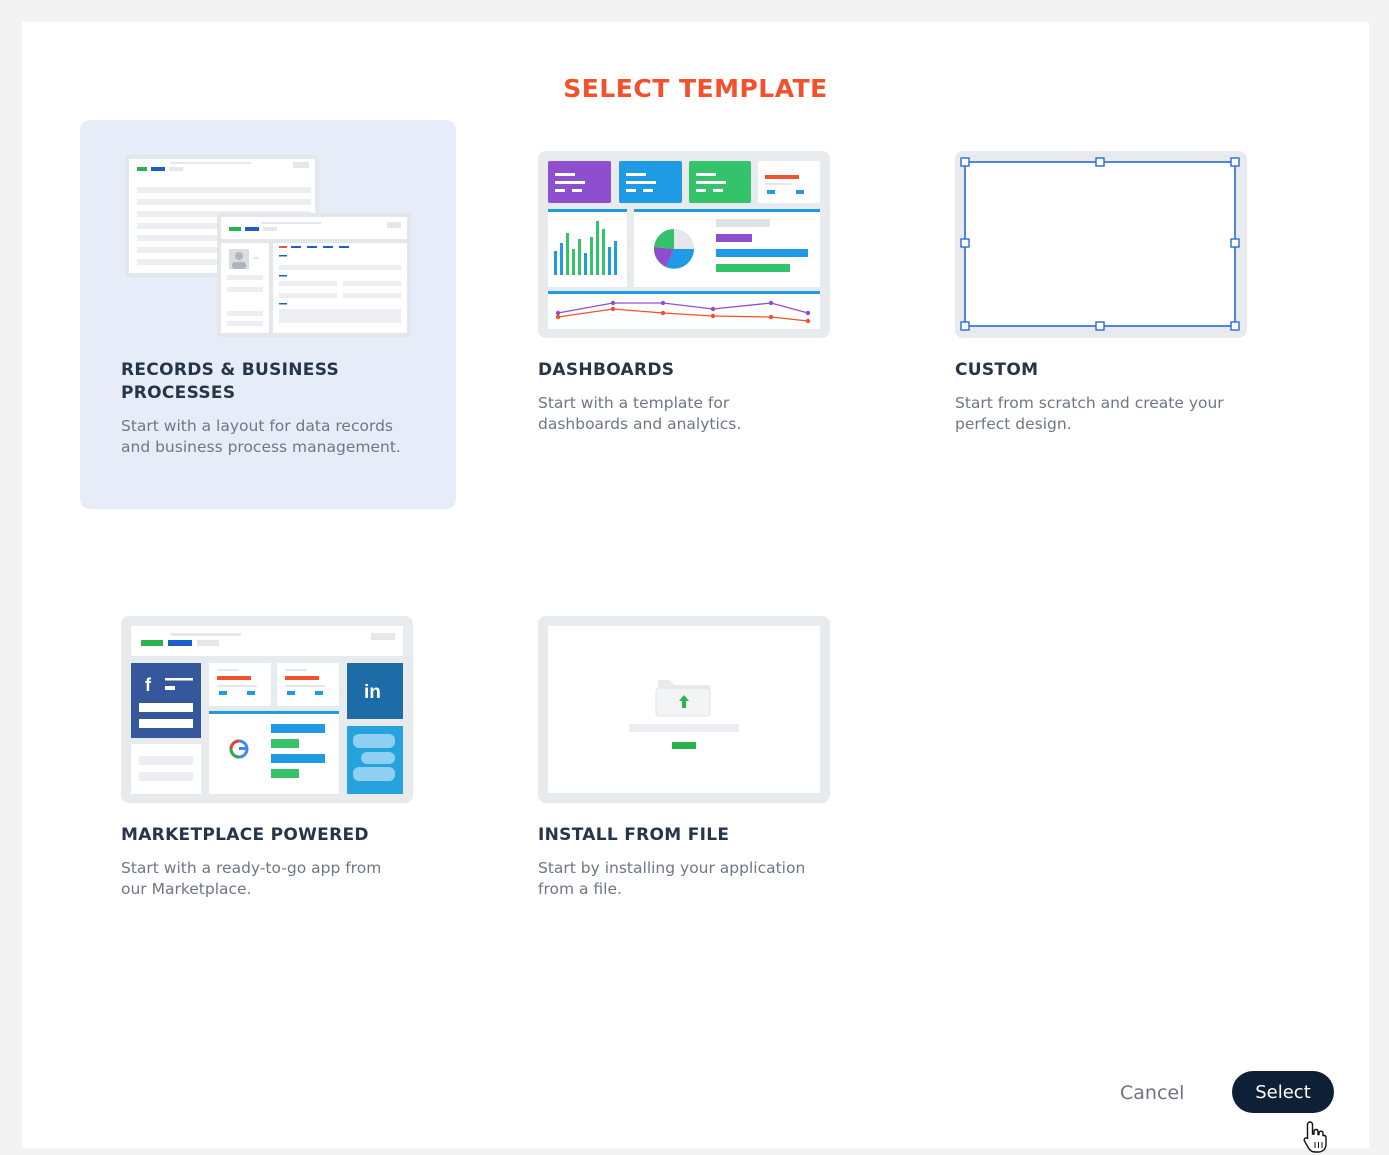  I want to click on template-title-custom: CUSTOM, so click(997, 370).